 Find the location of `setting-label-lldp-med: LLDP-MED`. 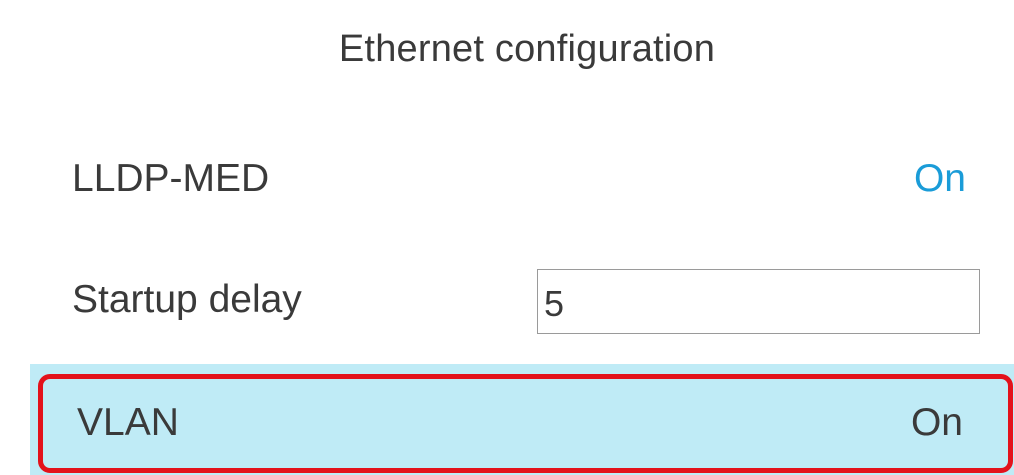

setting-label-lldp-med: LLDP-MED is located at coordinates (171, 178).